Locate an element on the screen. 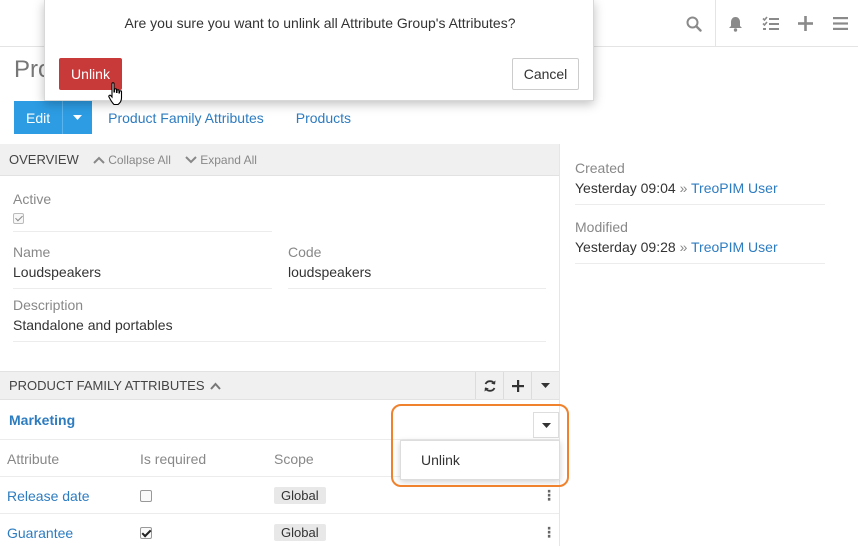 The width and height of the screenshot is (858, 546). created-value: Yesterday 09:04 » TreoPIM User is located at coordinates (700, 188).